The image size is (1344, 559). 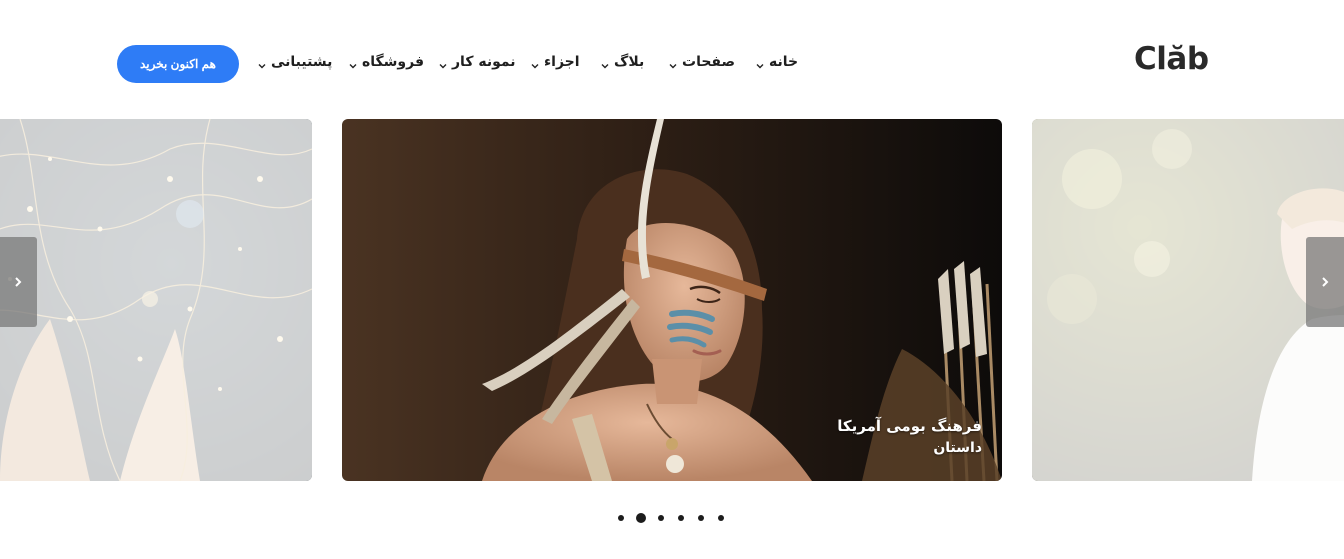 What do you see at coordinates (484, 62) in the screenshot?
I see `nav-item-portfolio-label: نمونه کار` at bounding box center [484, 62].